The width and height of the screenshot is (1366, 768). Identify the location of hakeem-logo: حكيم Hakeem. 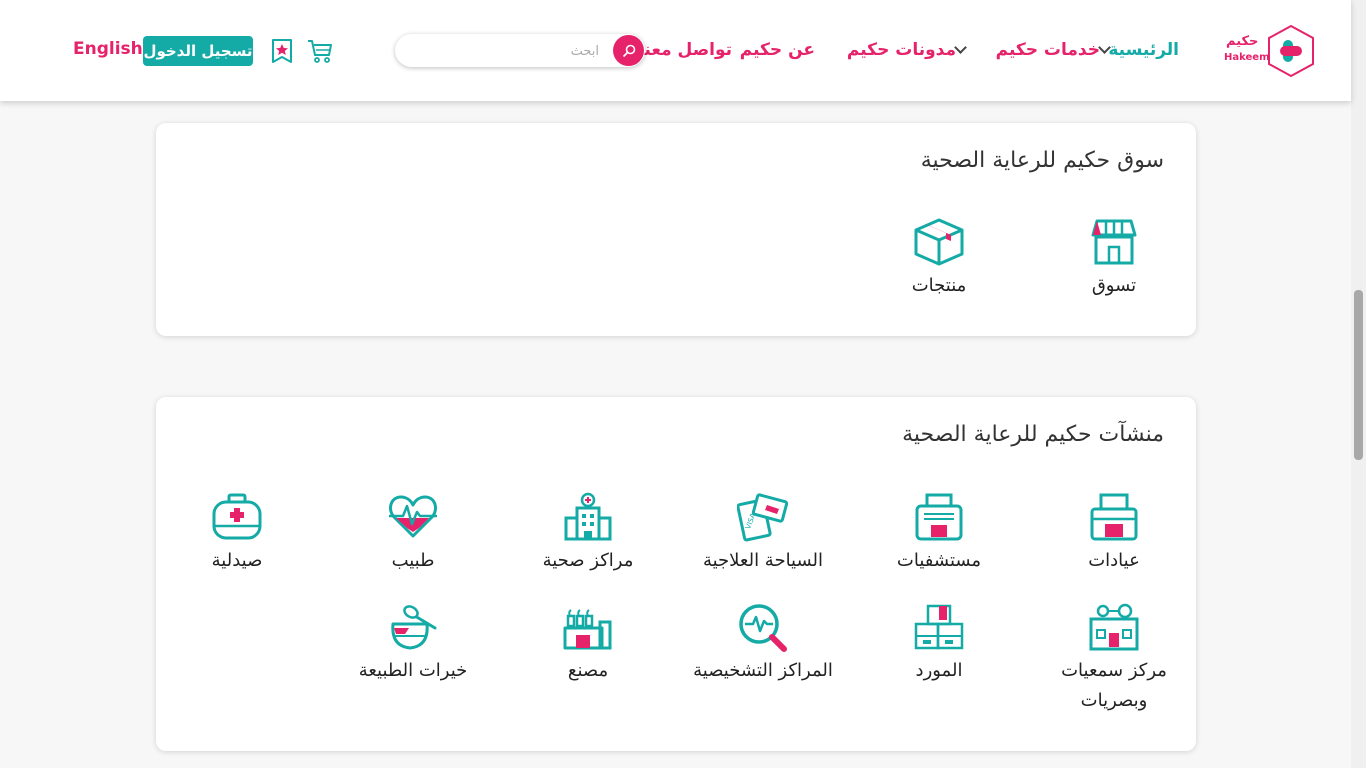
(1269, 51).